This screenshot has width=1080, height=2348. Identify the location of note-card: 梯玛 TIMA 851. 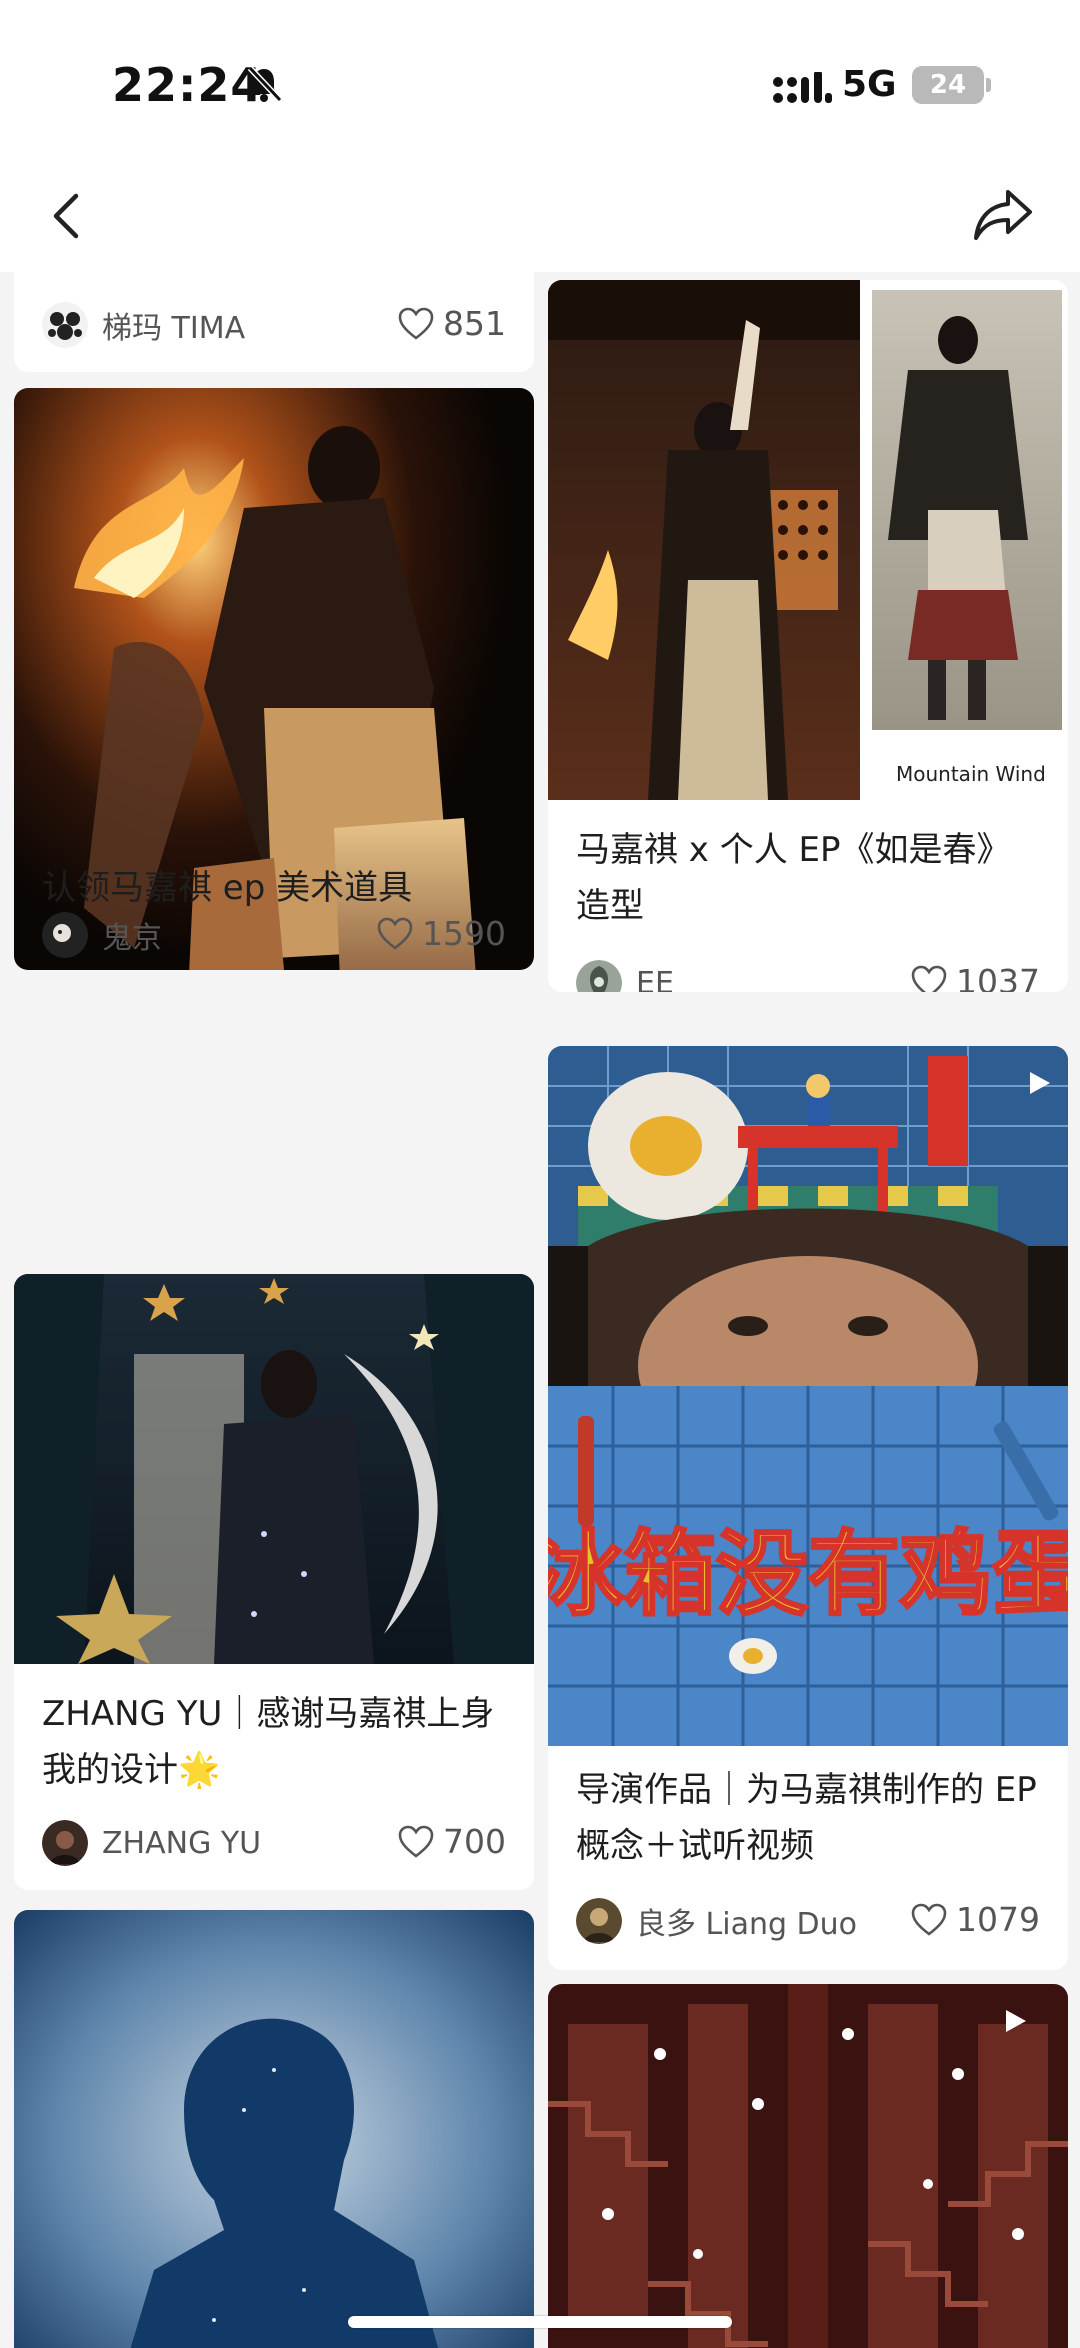
(274, 322).